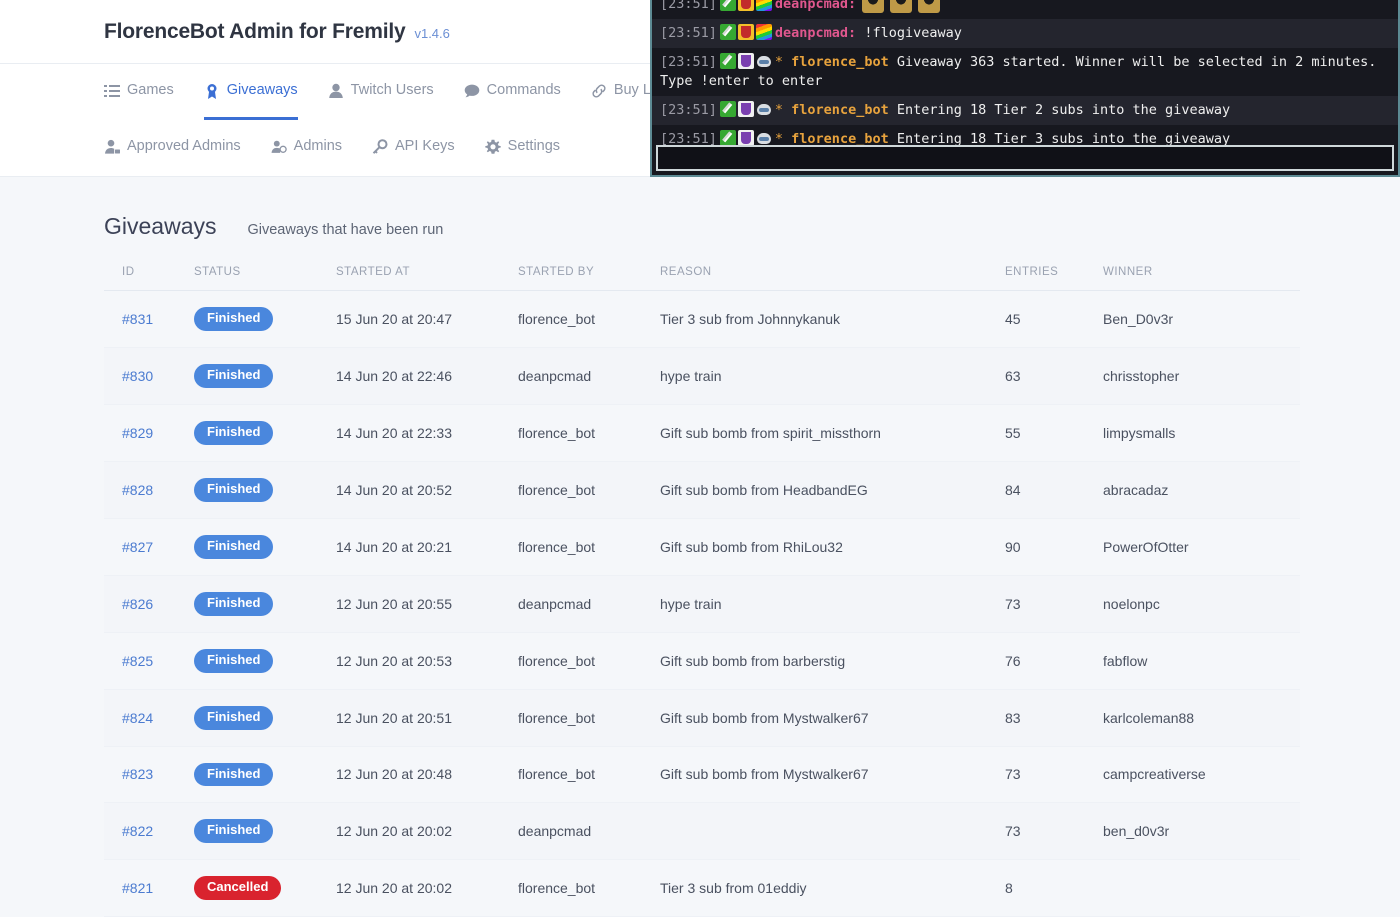 This screenshot has width=1400, height=917. What do you see at coordinates (764, 138) in the screenshot?
I see `bot-badge-icon` at bounding box center [764, 138].